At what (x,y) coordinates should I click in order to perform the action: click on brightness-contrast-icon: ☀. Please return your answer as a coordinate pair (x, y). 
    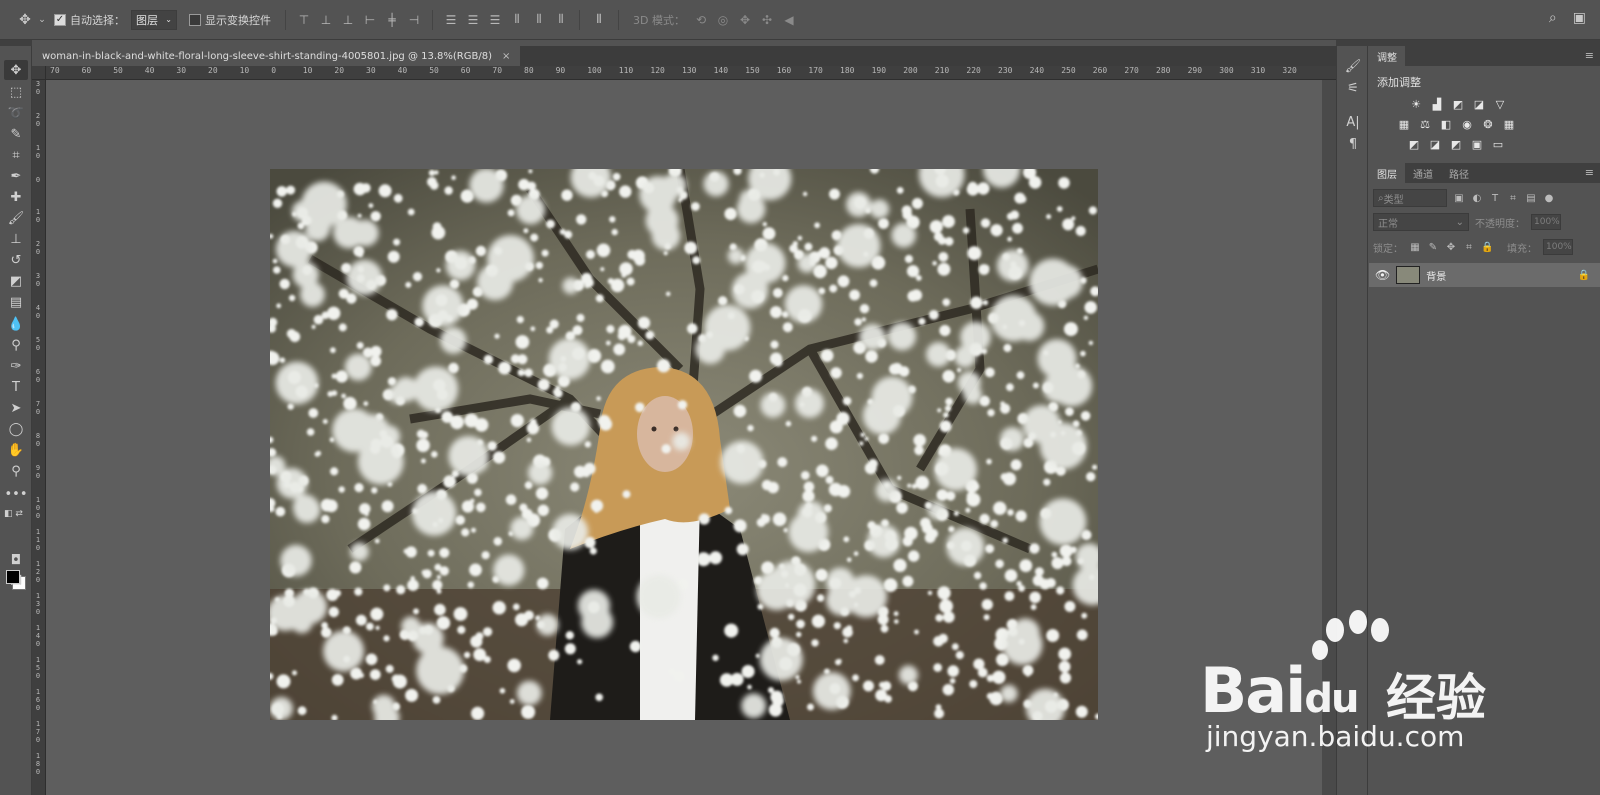
    Looking at the image, I should click on (1416, 104).